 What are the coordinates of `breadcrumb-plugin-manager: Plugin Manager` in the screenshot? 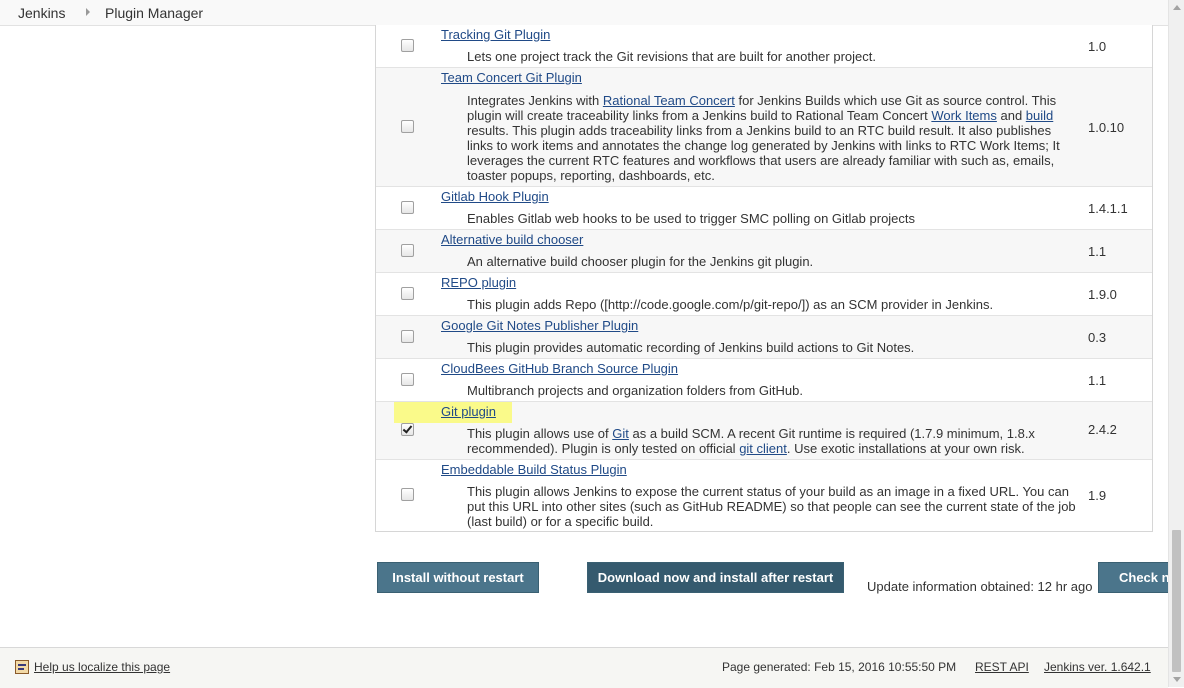 It's located at (154, 13).